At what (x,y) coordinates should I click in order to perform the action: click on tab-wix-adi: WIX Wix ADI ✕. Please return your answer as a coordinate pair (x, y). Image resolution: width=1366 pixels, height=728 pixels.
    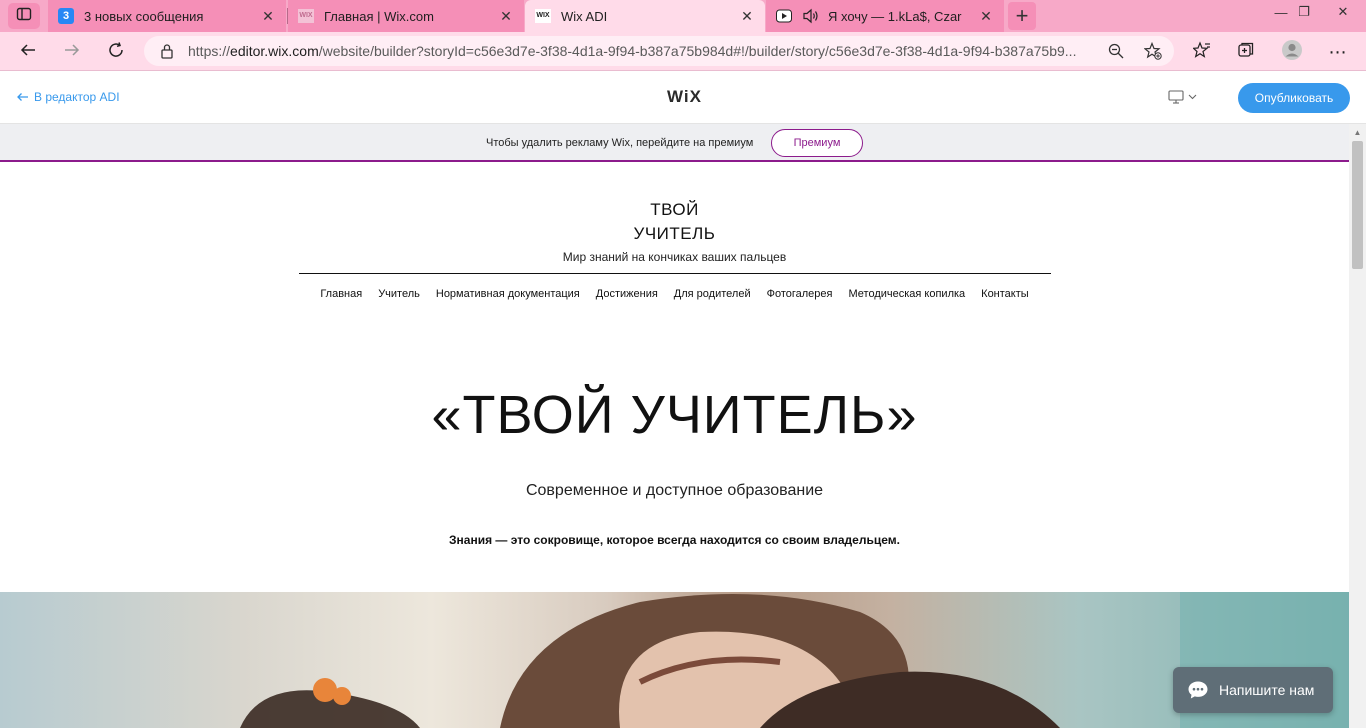
    Looking at the image, I should click on (645, 16).